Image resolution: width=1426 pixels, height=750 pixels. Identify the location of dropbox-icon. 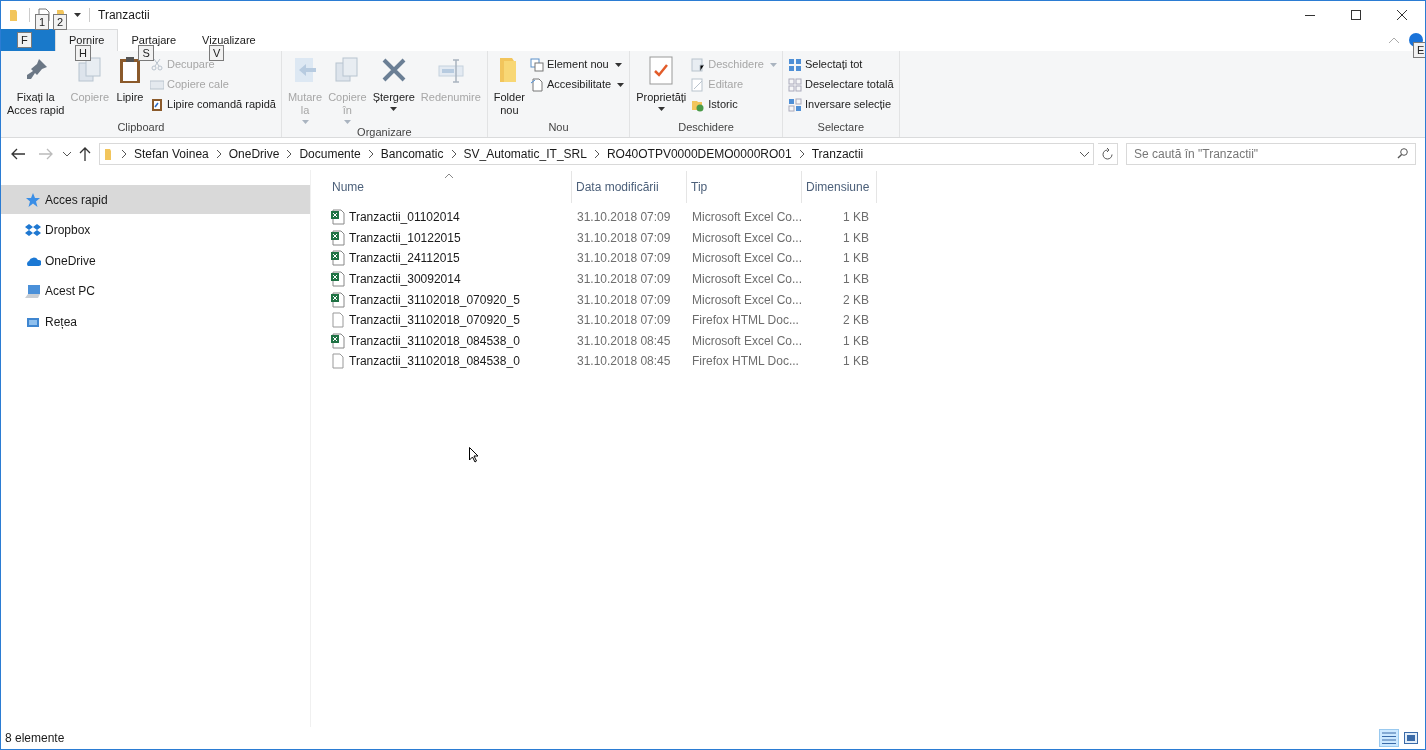
(33, 230).